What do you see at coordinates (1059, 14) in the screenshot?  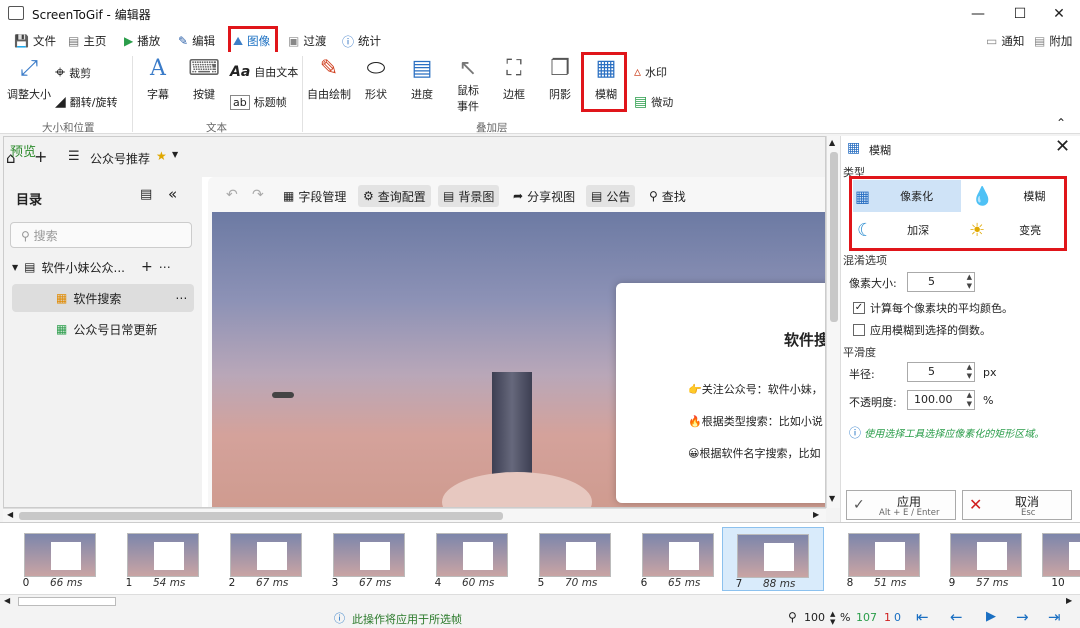 I see `close-button: ✕` at bounding box center [1059, 14].